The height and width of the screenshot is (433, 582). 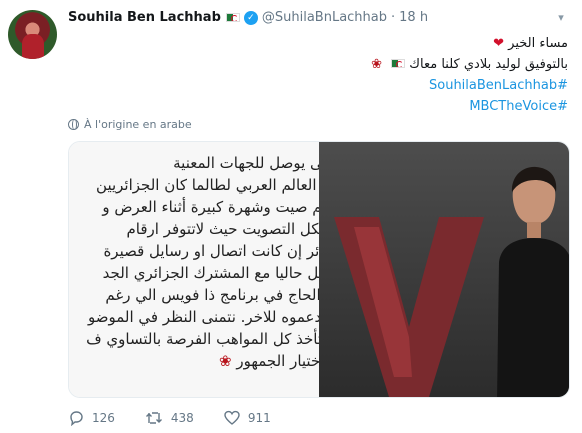 I want to click on image-text-line: حصل حاليا مع المشترك الجزائري الجد, so click(x=210, y=273).